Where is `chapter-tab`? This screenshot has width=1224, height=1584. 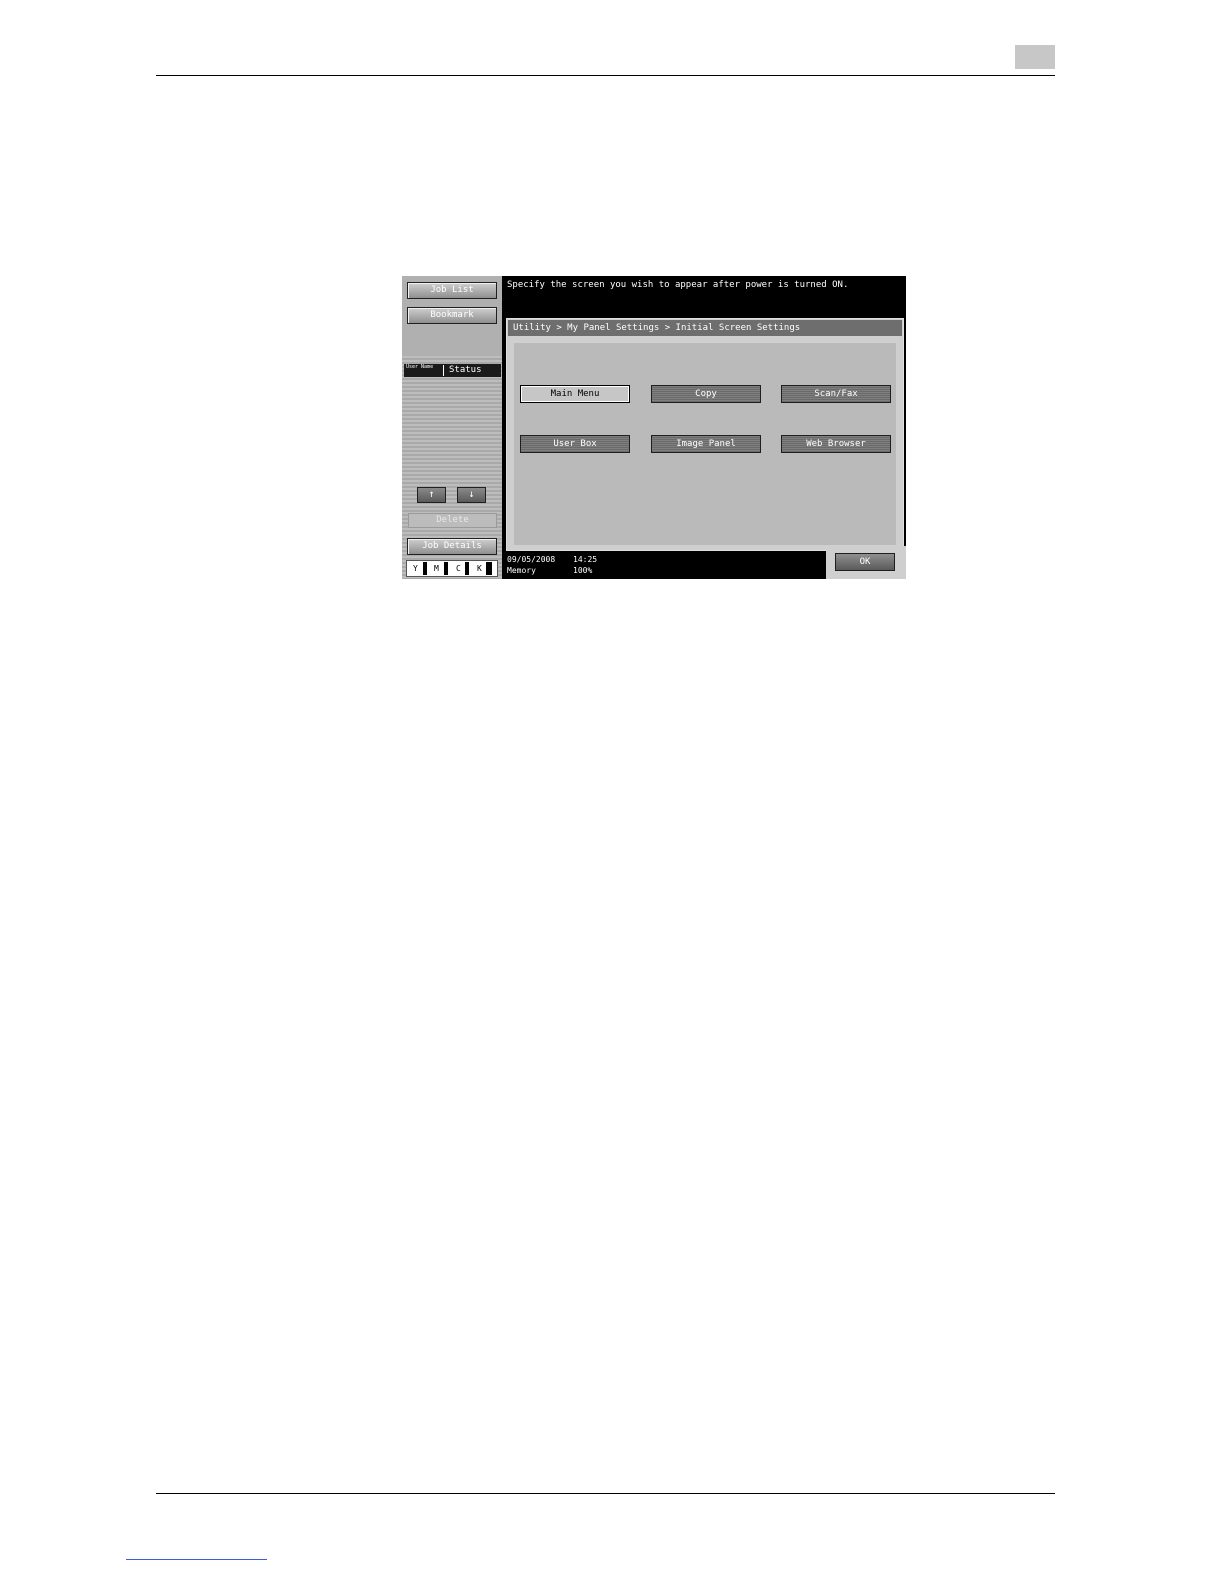 chapter-tab is located at coordinates (1035, 57).